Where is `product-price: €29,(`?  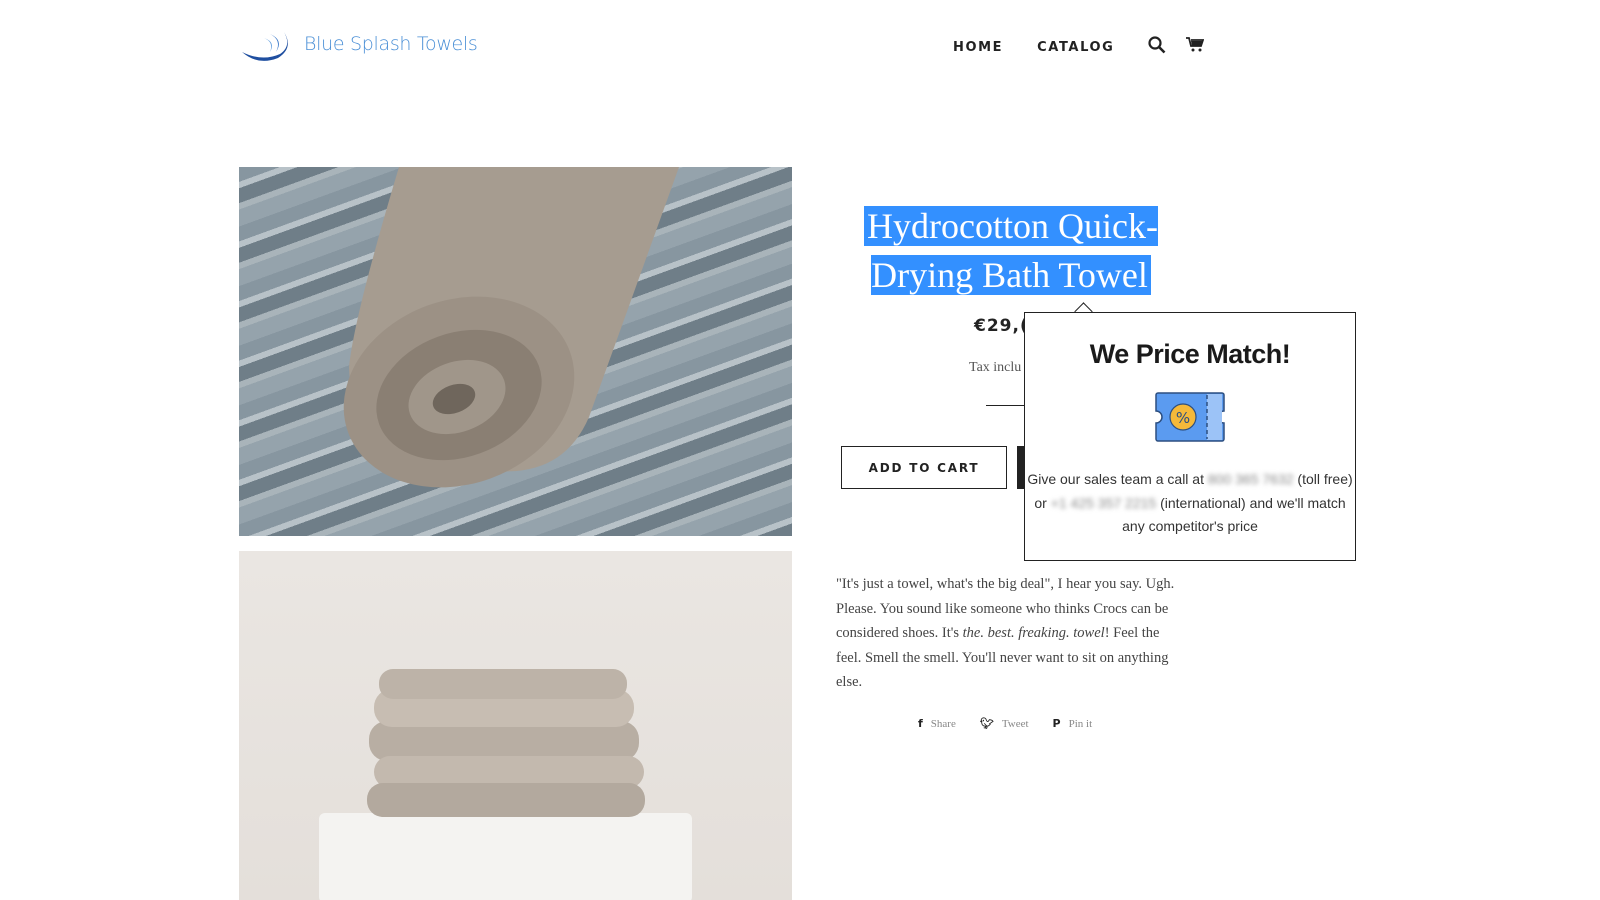 product-price: €29,( is located at coordinates (1001, 326).